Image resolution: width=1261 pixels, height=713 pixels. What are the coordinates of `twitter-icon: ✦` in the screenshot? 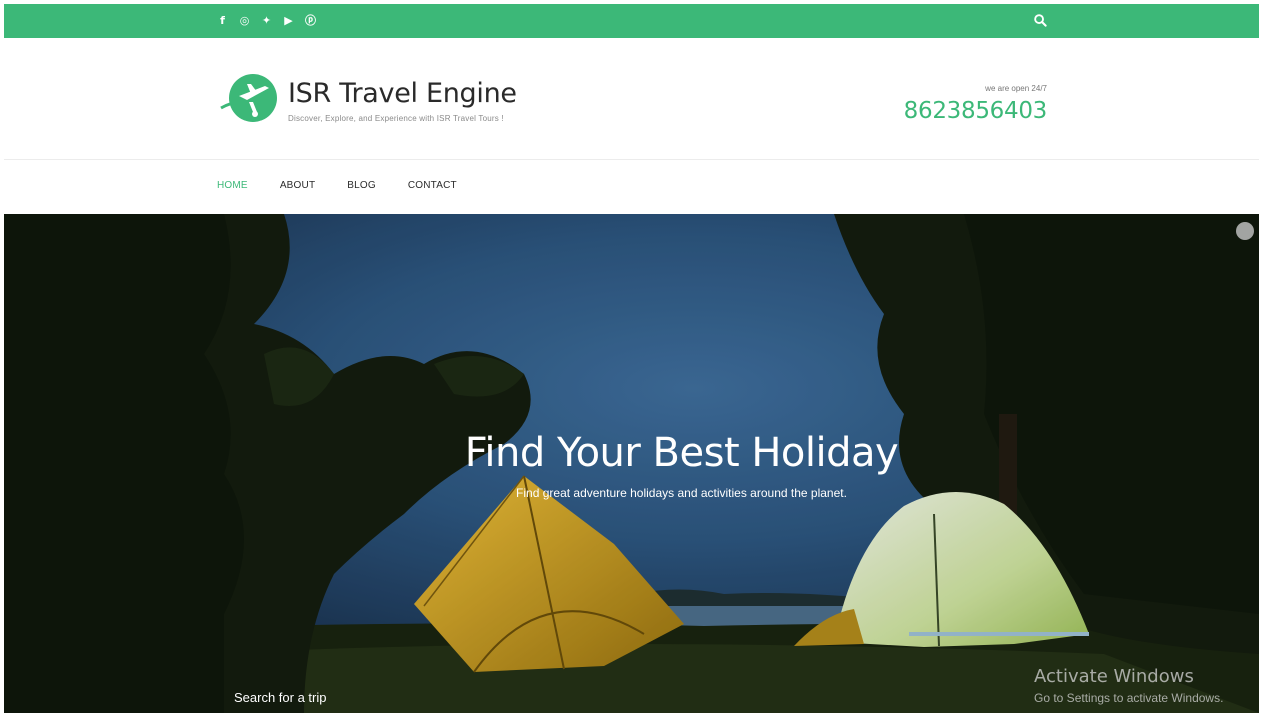 It's located at (266, 20).